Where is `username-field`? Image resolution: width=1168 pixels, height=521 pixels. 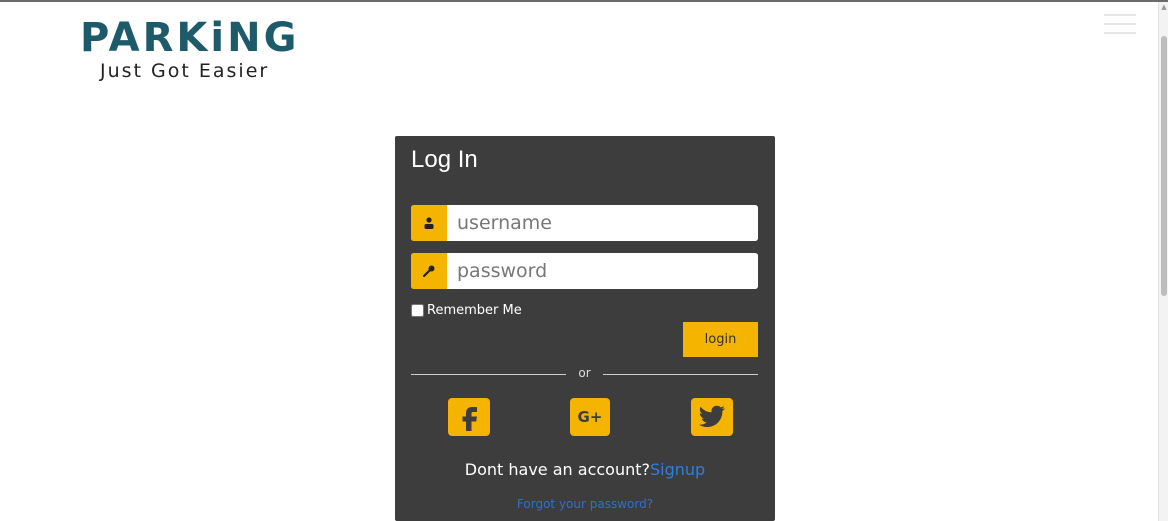 username-field is located at coordinates (584, 223).